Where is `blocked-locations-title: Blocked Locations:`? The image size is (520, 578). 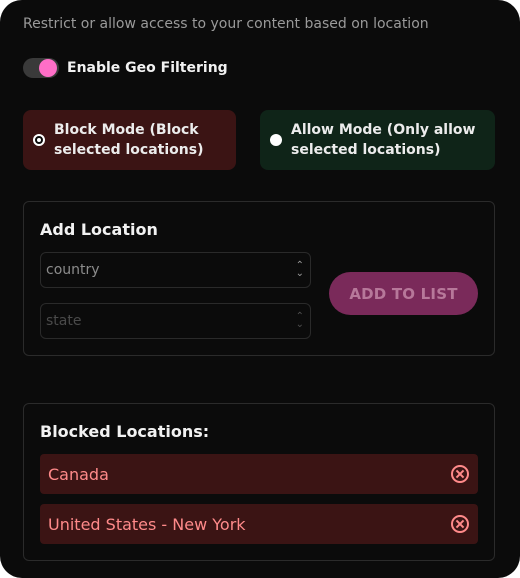 blocked-locations-title: Blocked Locations: is located at coordinates (125, 431).